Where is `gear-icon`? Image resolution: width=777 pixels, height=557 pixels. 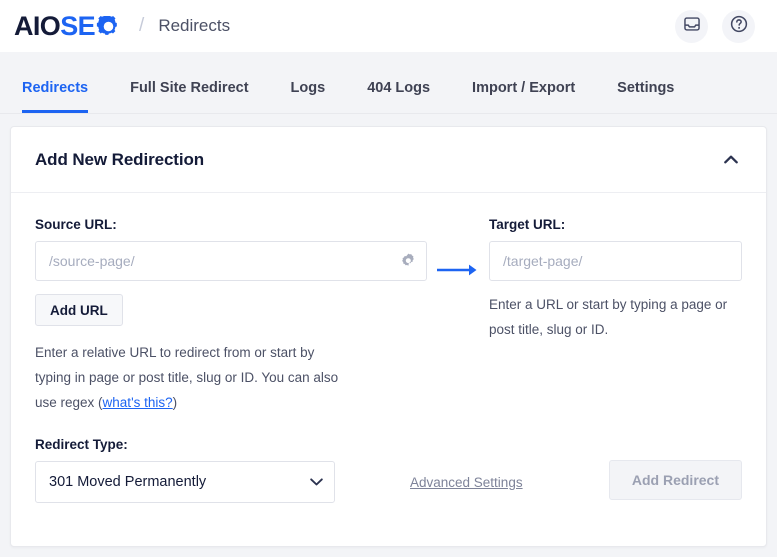
gear-icon is located at coordinates (408, 261).